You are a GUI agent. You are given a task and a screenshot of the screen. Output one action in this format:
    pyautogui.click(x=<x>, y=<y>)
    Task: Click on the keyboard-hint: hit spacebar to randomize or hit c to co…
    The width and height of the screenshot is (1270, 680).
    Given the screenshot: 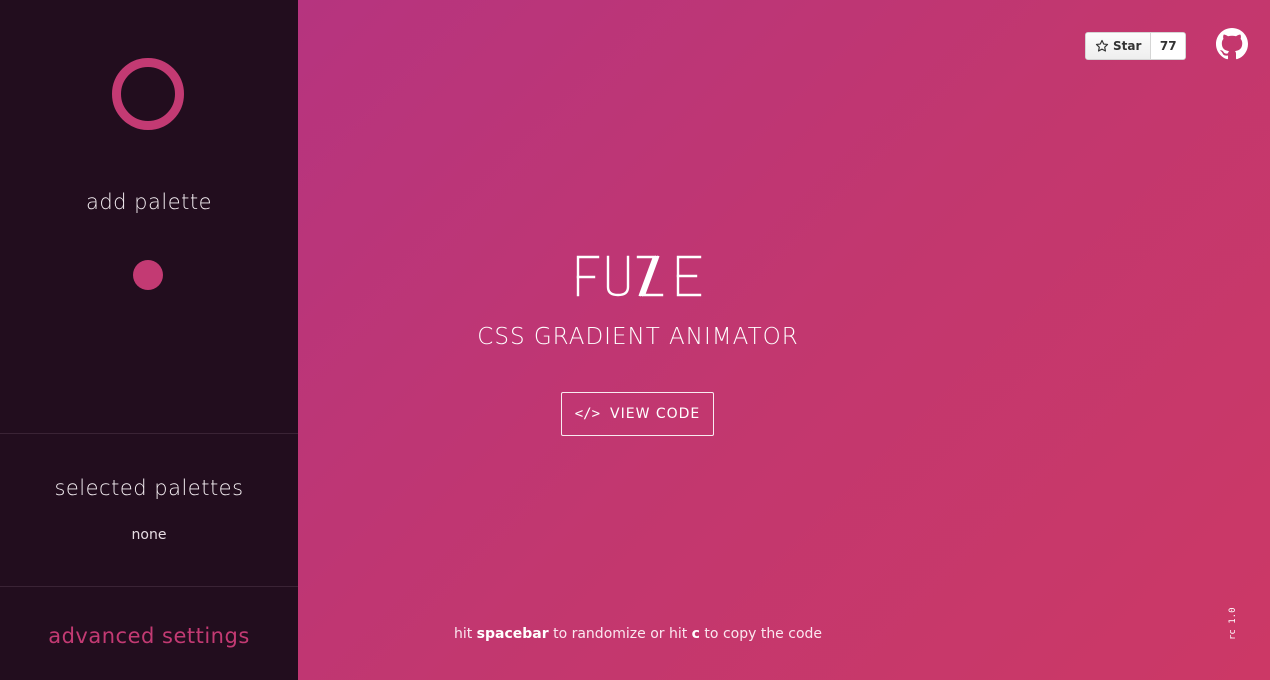 What is the action you would take?
    pyautogui.click(x=638, y=634)
    